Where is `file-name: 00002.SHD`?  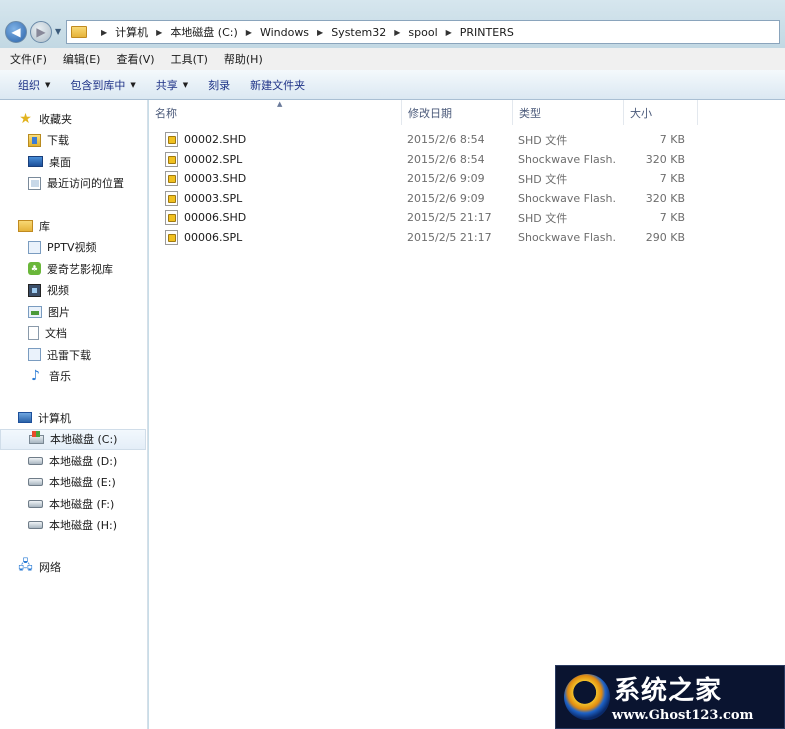 file-name: 00002.SHD is located at coordinates (215, 140).